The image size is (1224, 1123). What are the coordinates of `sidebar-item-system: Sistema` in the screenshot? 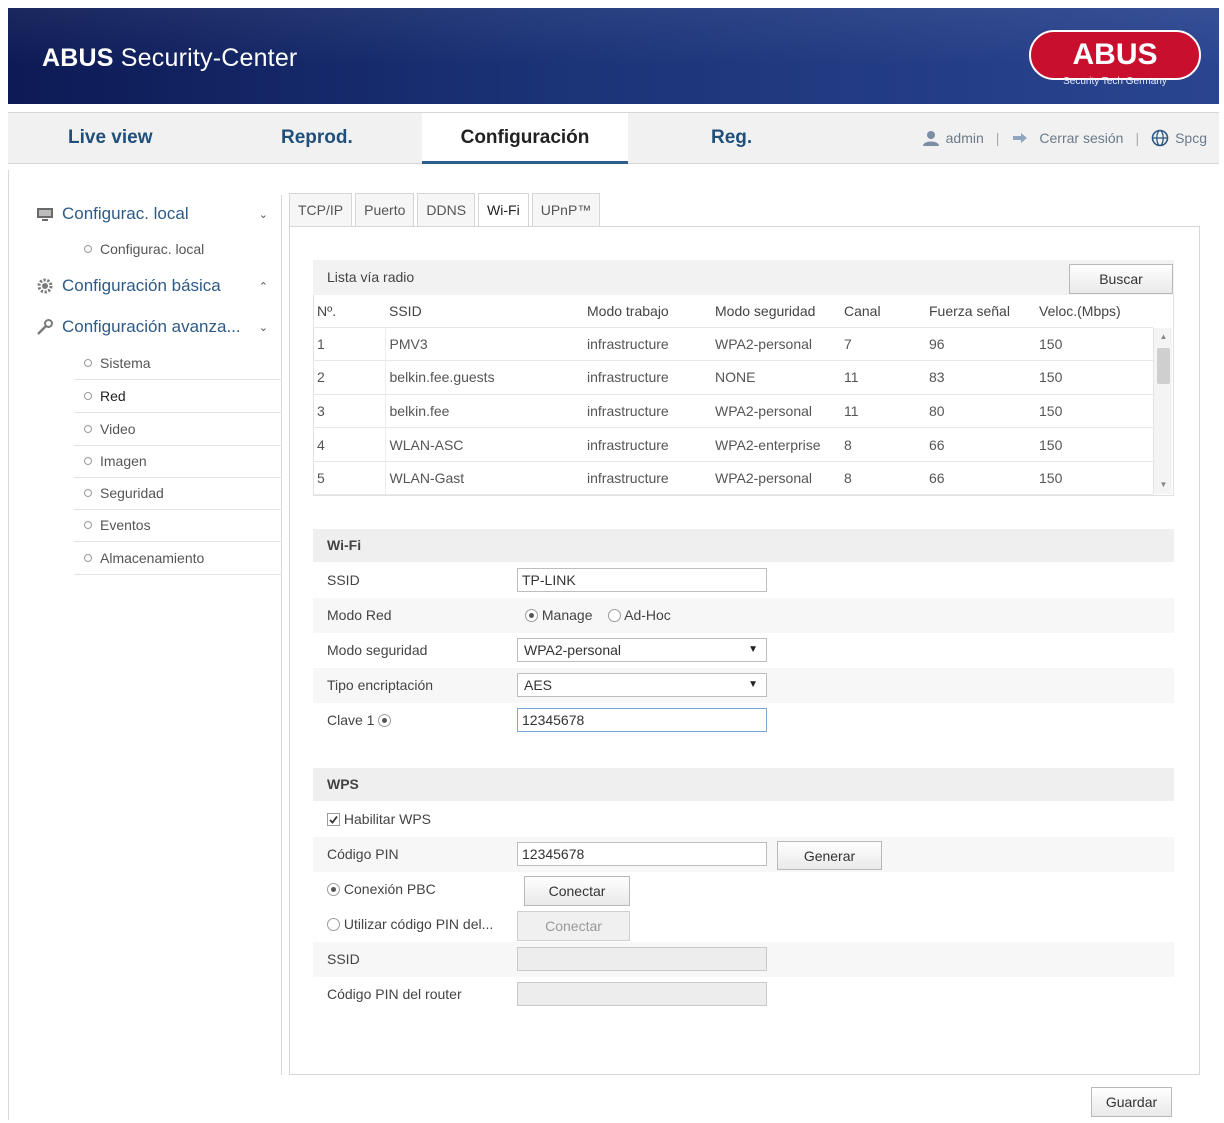 It's located at (178, 363).